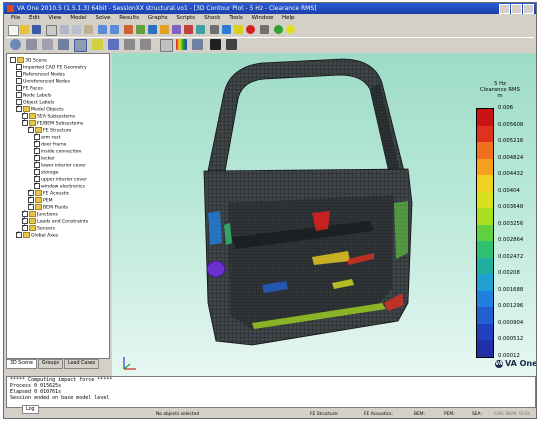 The width and height of the screenshot is (540, 421). Describe the element at coordinates (401, 230) in the screenshot. I see `contour-patch` at that location.